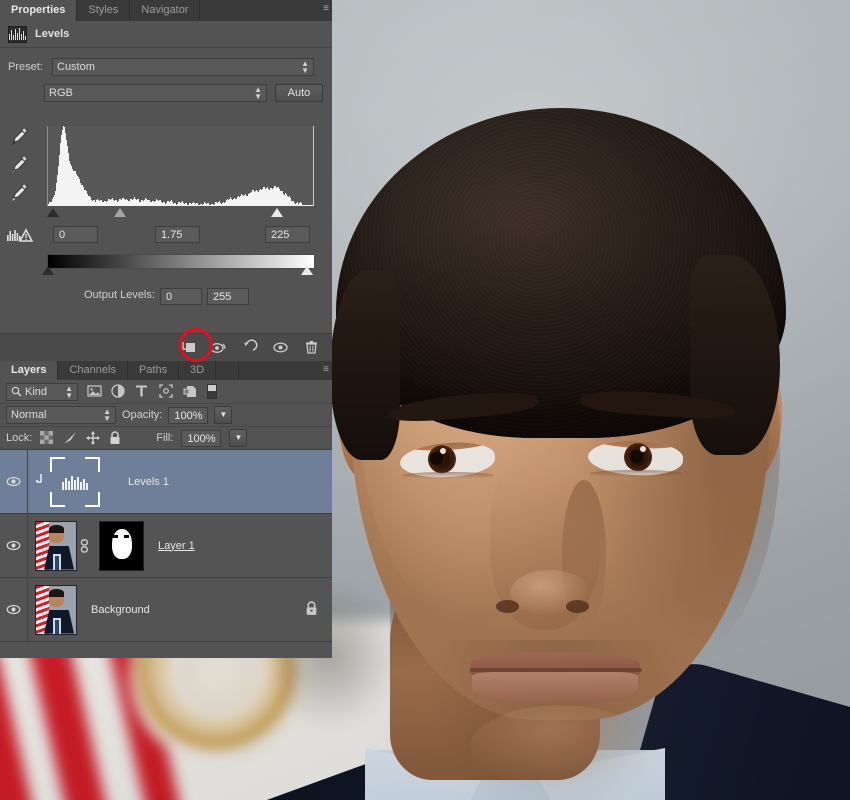  Describe the element at coordinates (61, 93) in the screenshot. I see `channel-value: RGB` at that location.